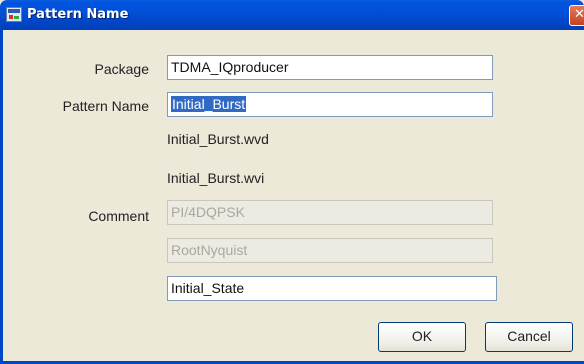  What do you see at coordinates (118, 216) in the screenshot?
I see `comment-label: Comment` at bounding box center [118, 216].